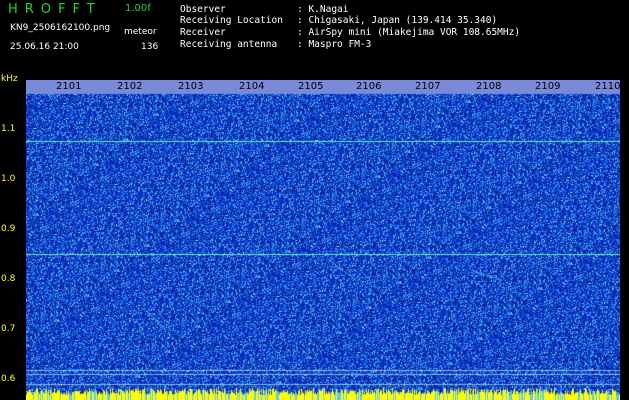 This screenshot has width=629, height=400. I want to click on x-tick-label: 2102, so click(130, 86).